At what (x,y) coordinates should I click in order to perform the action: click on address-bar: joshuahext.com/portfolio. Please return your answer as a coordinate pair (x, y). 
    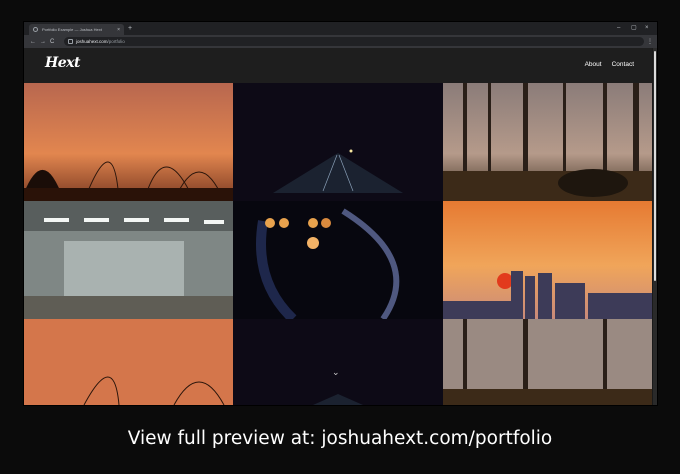
    Looking at the image, I should click on (354, 41).